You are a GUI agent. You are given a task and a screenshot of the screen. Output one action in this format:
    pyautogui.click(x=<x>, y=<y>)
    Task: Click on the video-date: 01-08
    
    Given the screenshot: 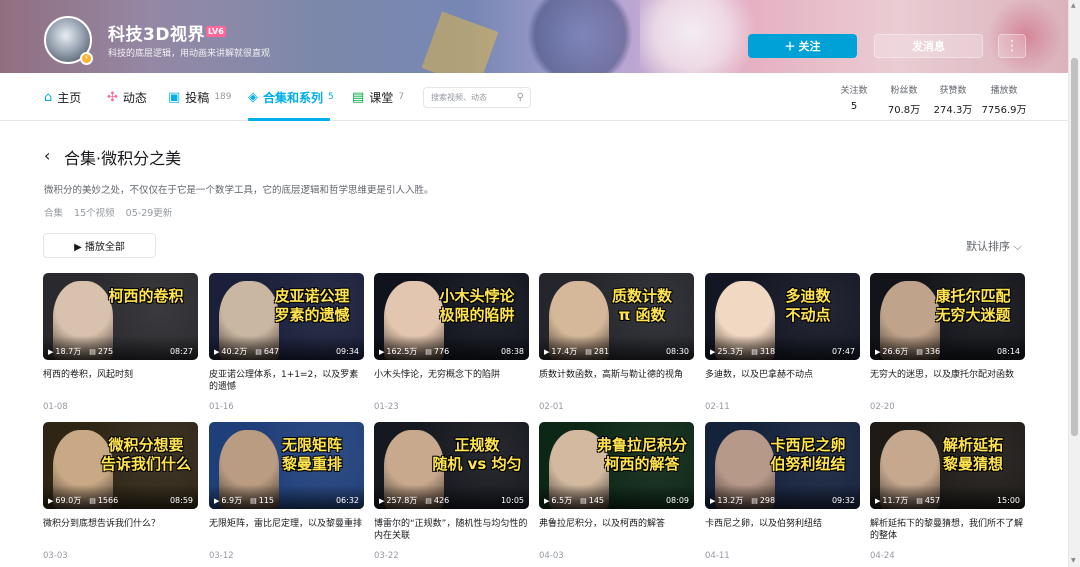 What is the action you would take?
    pyautogui.click(x=55, y=407)
    